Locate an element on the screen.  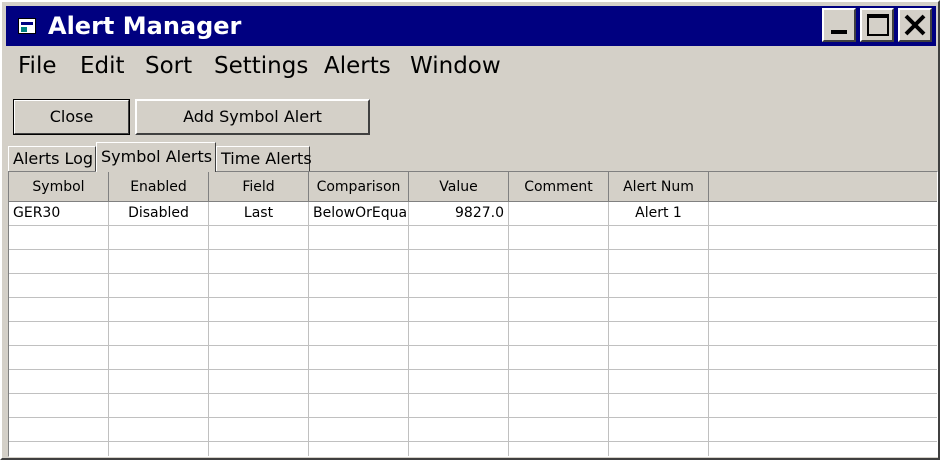
cell-comparison: BelowOrEqual is located at coordinates (359, 213).